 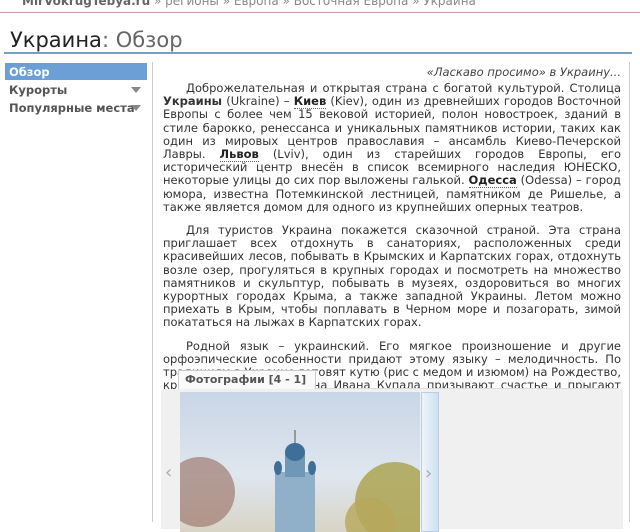 I want to click on sidebar-item-overview: Обзор, so click(x=76, y=71).